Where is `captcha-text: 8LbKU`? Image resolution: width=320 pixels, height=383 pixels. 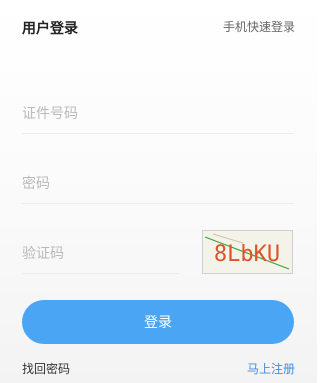 captcha-text: 8LbKU is located at coordinates (247, 254).